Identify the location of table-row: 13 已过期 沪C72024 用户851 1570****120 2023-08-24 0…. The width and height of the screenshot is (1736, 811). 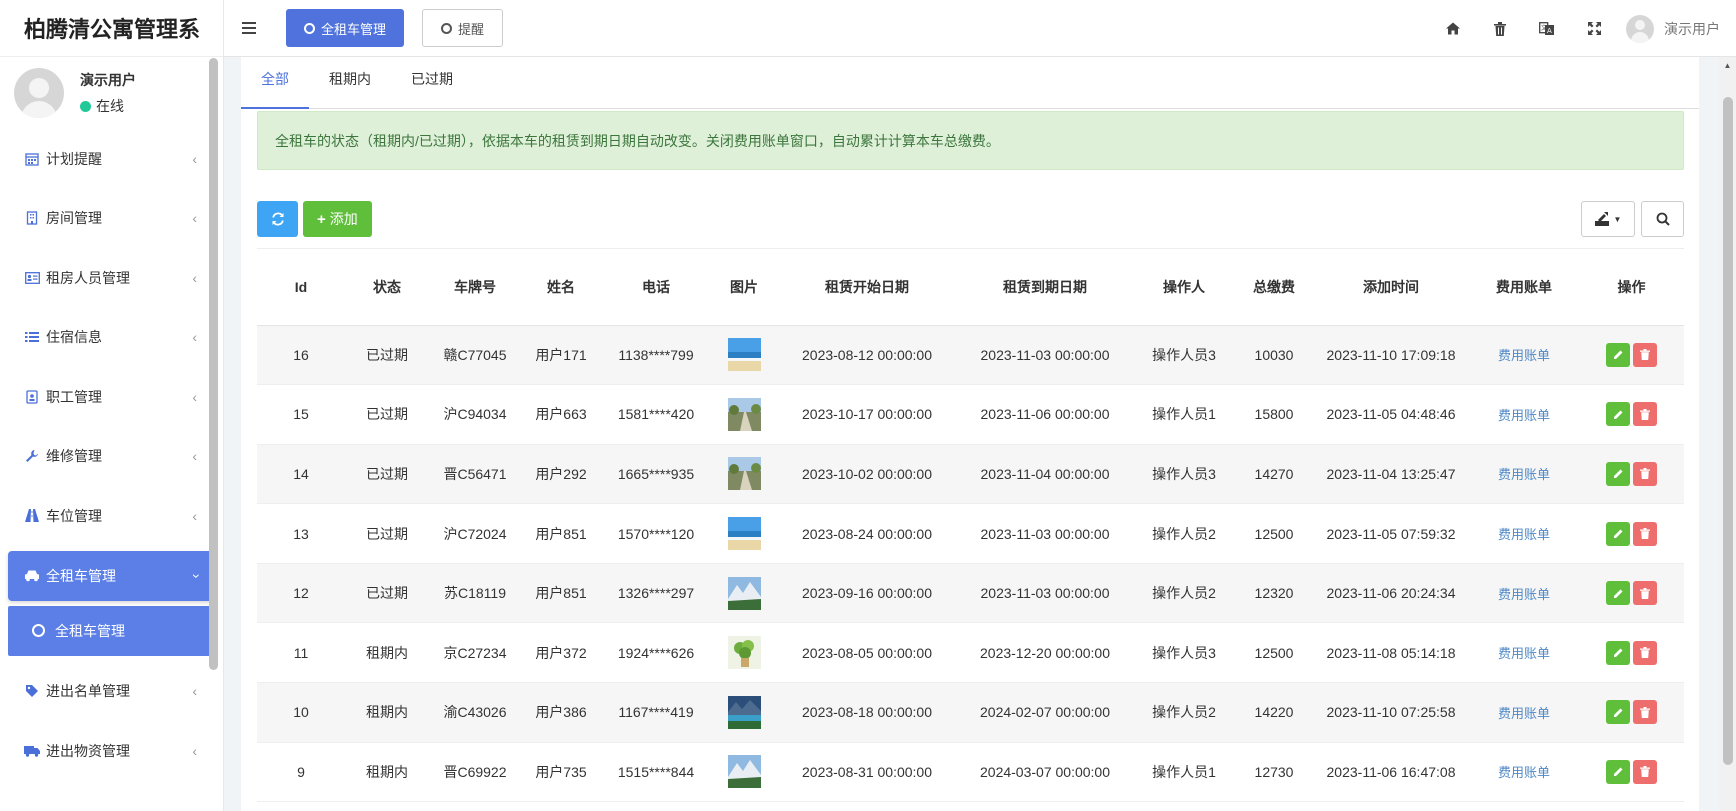
(970, 533).